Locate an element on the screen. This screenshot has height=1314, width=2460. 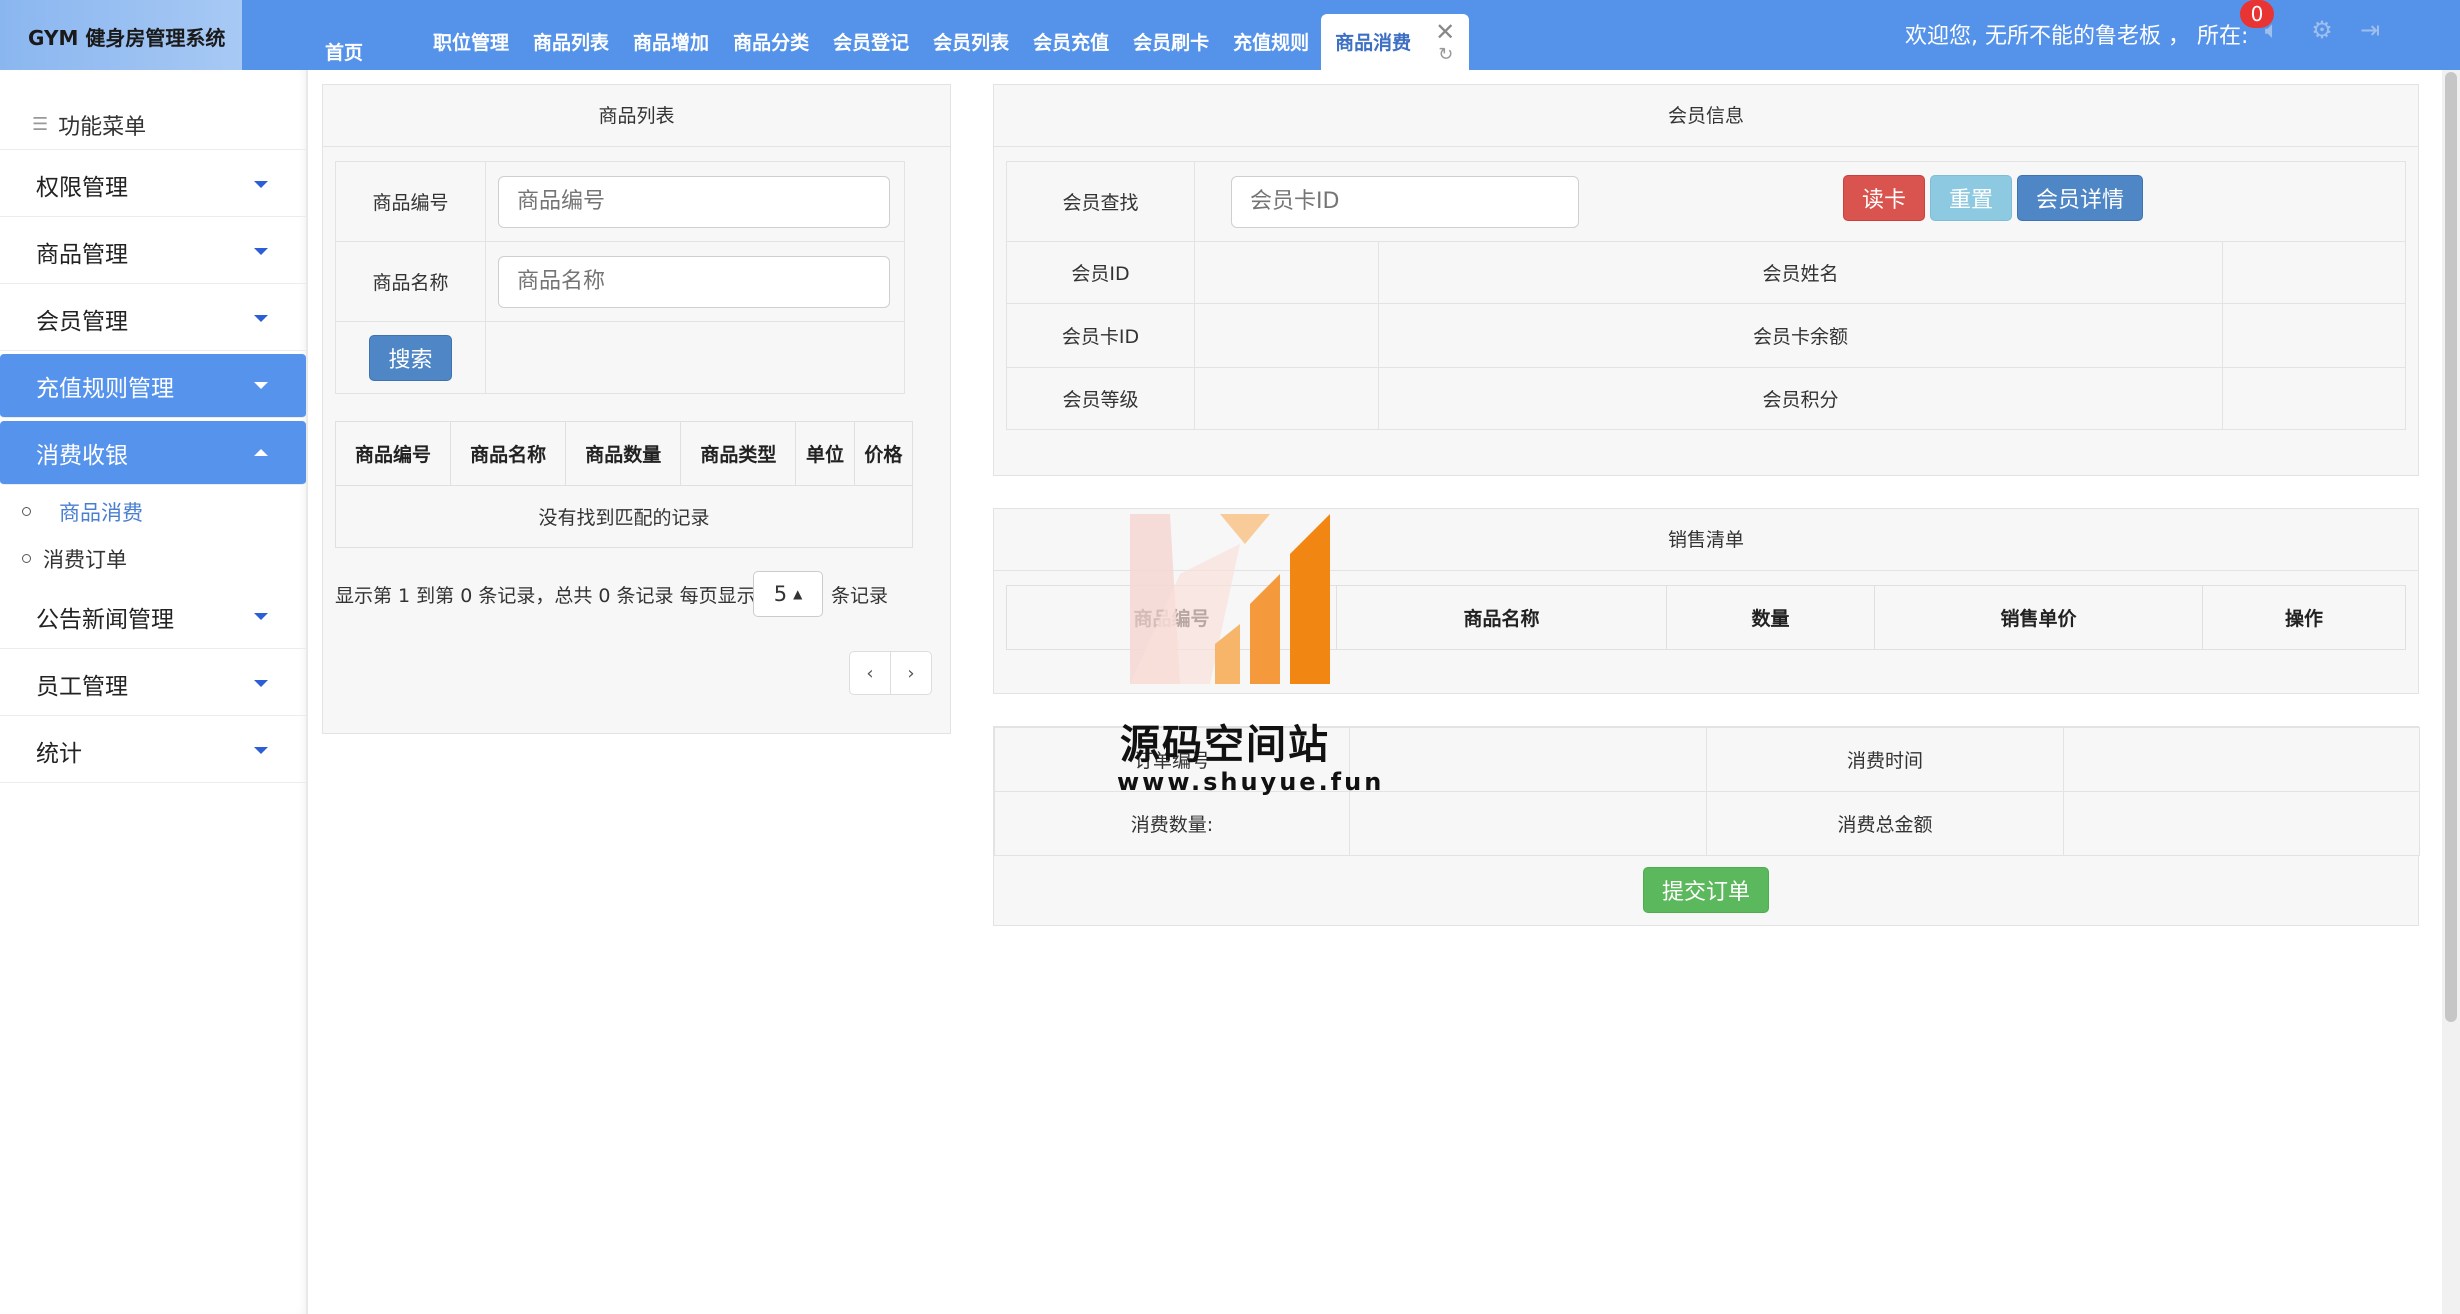
sidebar-item-recharge-rules: 充值规则管理 is located at coordinates (153, 386).